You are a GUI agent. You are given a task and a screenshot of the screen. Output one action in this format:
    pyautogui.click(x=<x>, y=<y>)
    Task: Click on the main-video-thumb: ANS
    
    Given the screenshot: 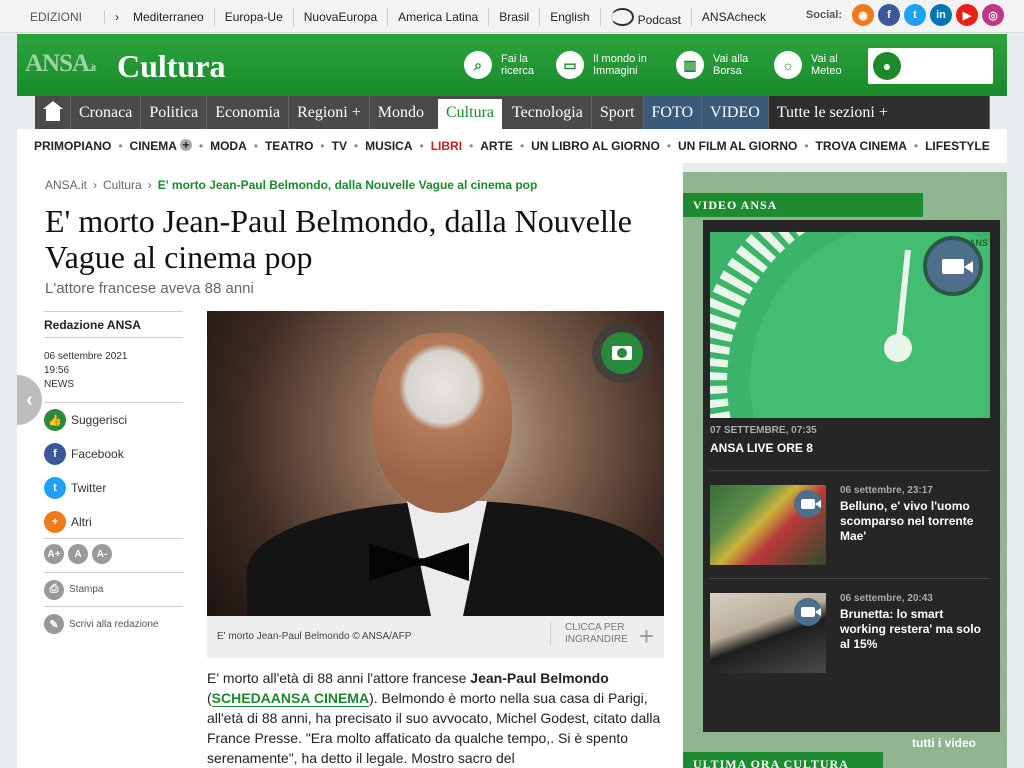 What is the action you would take?
    pyautogui.click(x=850, y=325)
    